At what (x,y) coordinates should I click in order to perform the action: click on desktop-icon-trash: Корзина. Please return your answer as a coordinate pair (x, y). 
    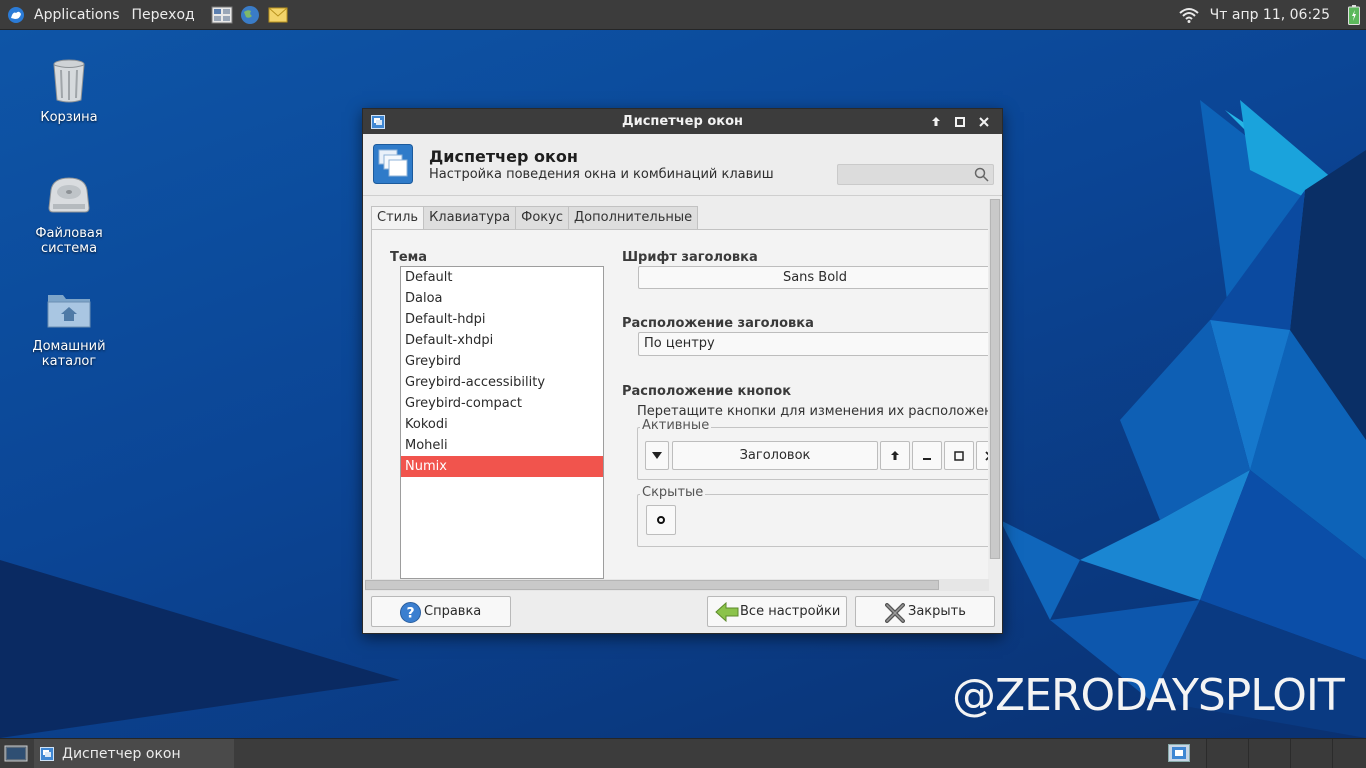
    Looking at the image, I should click on (69, 90).